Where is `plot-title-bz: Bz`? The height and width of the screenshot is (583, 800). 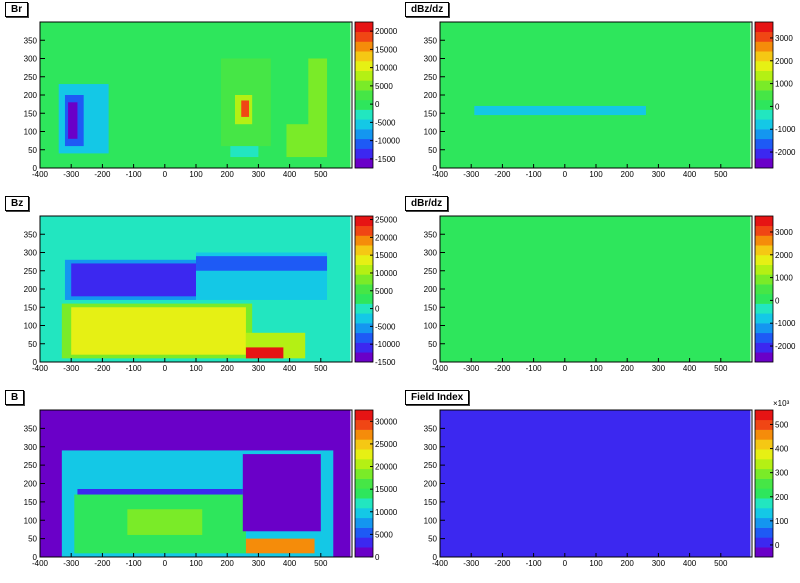 plot-title-bz: Bz is located at coordinates (17, 203).